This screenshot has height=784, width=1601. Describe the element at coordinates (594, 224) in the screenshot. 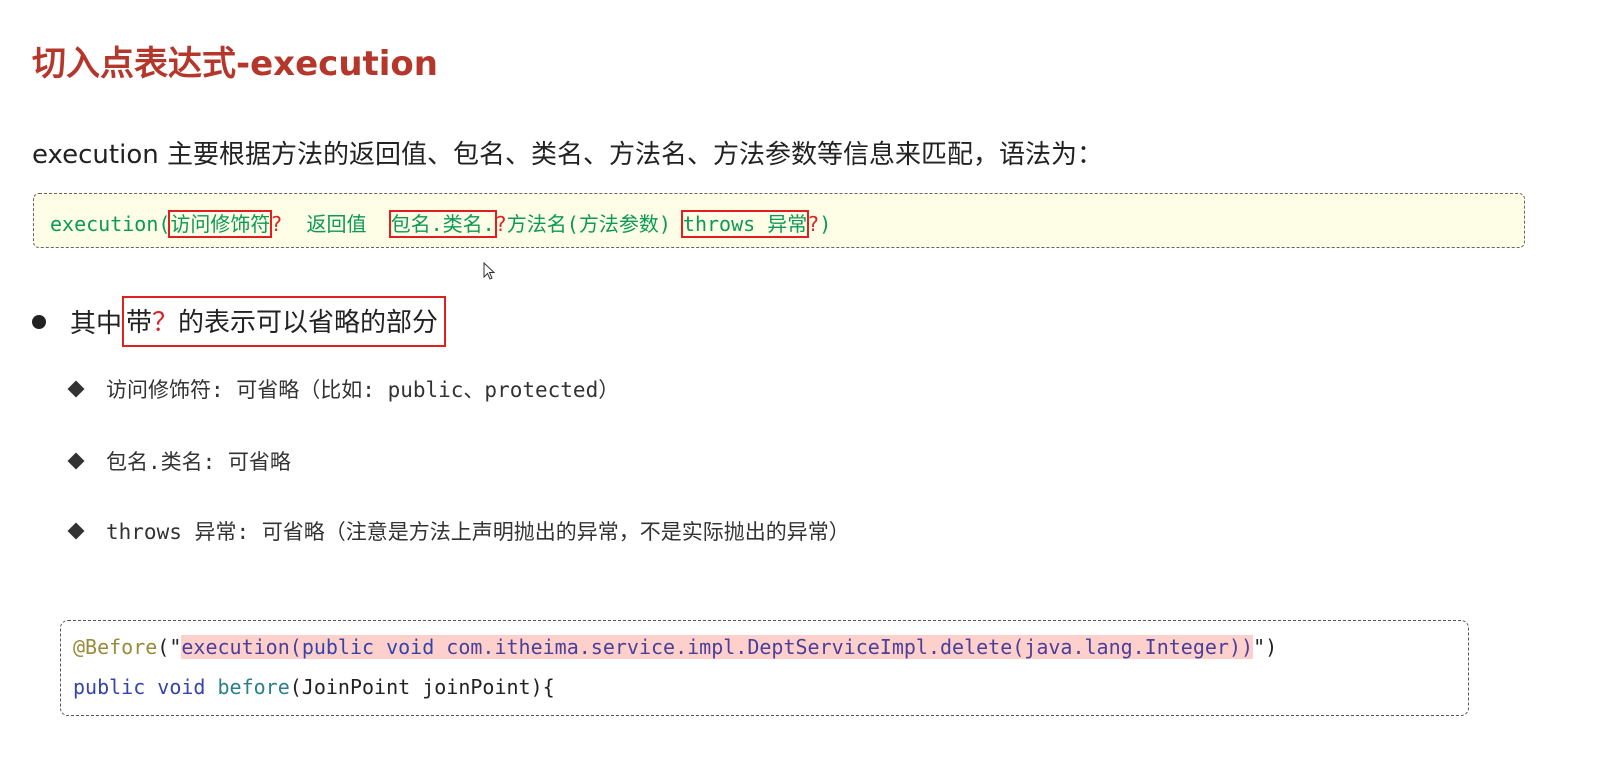

I see `syntax-part: 方法名(方法参数)` at that location.